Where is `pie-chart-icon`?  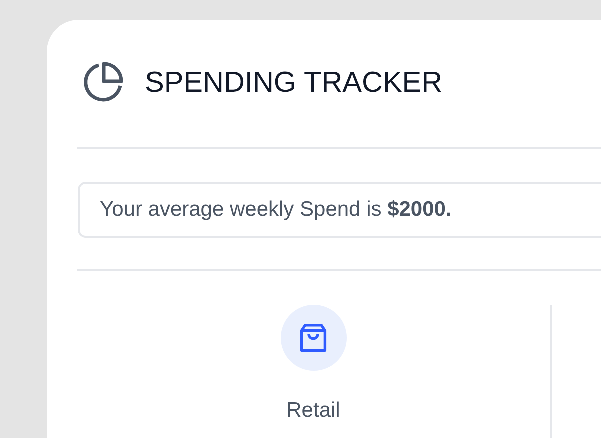
pie-chart-icon is located at coordinates (103, 83).